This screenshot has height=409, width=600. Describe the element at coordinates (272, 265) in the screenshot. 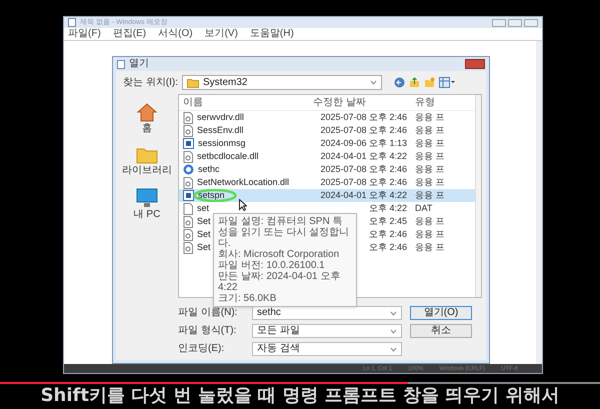

I see `tooltip-text: 파일 버전: 10.0.26100.1` at that location.